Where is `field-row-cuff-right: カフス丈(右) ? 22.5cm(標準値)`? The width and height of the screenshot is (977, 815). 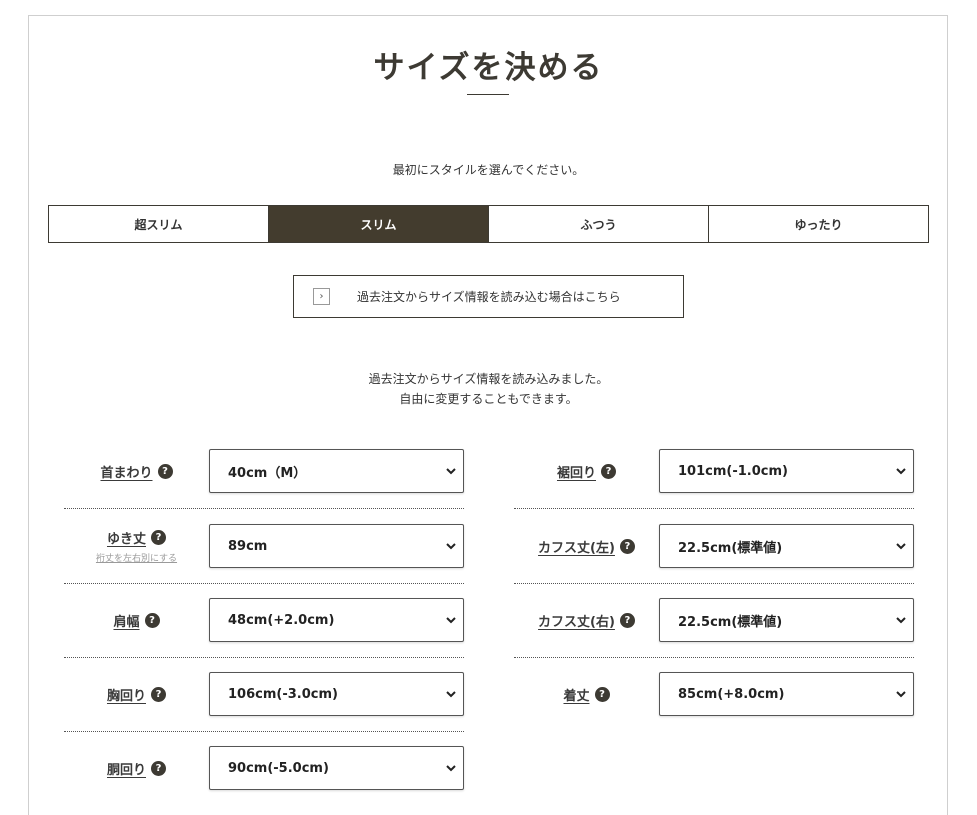
field-row-cuff-right: カフス丈(右) ? 22.5cm(標準値) is located at coordinates (714, 620).